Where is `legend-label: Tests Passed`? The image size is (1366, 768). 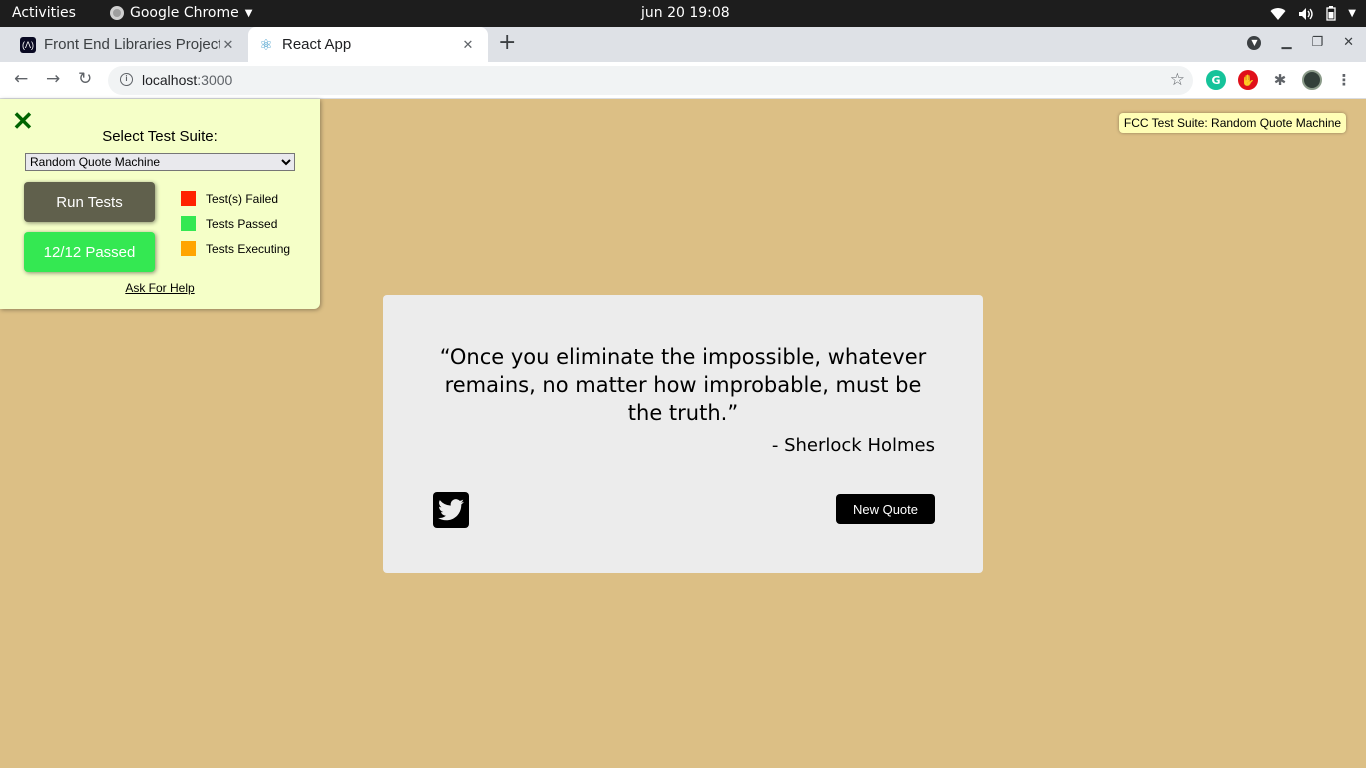 legend-label: Tests Passed is located at coordinates (242, 223).